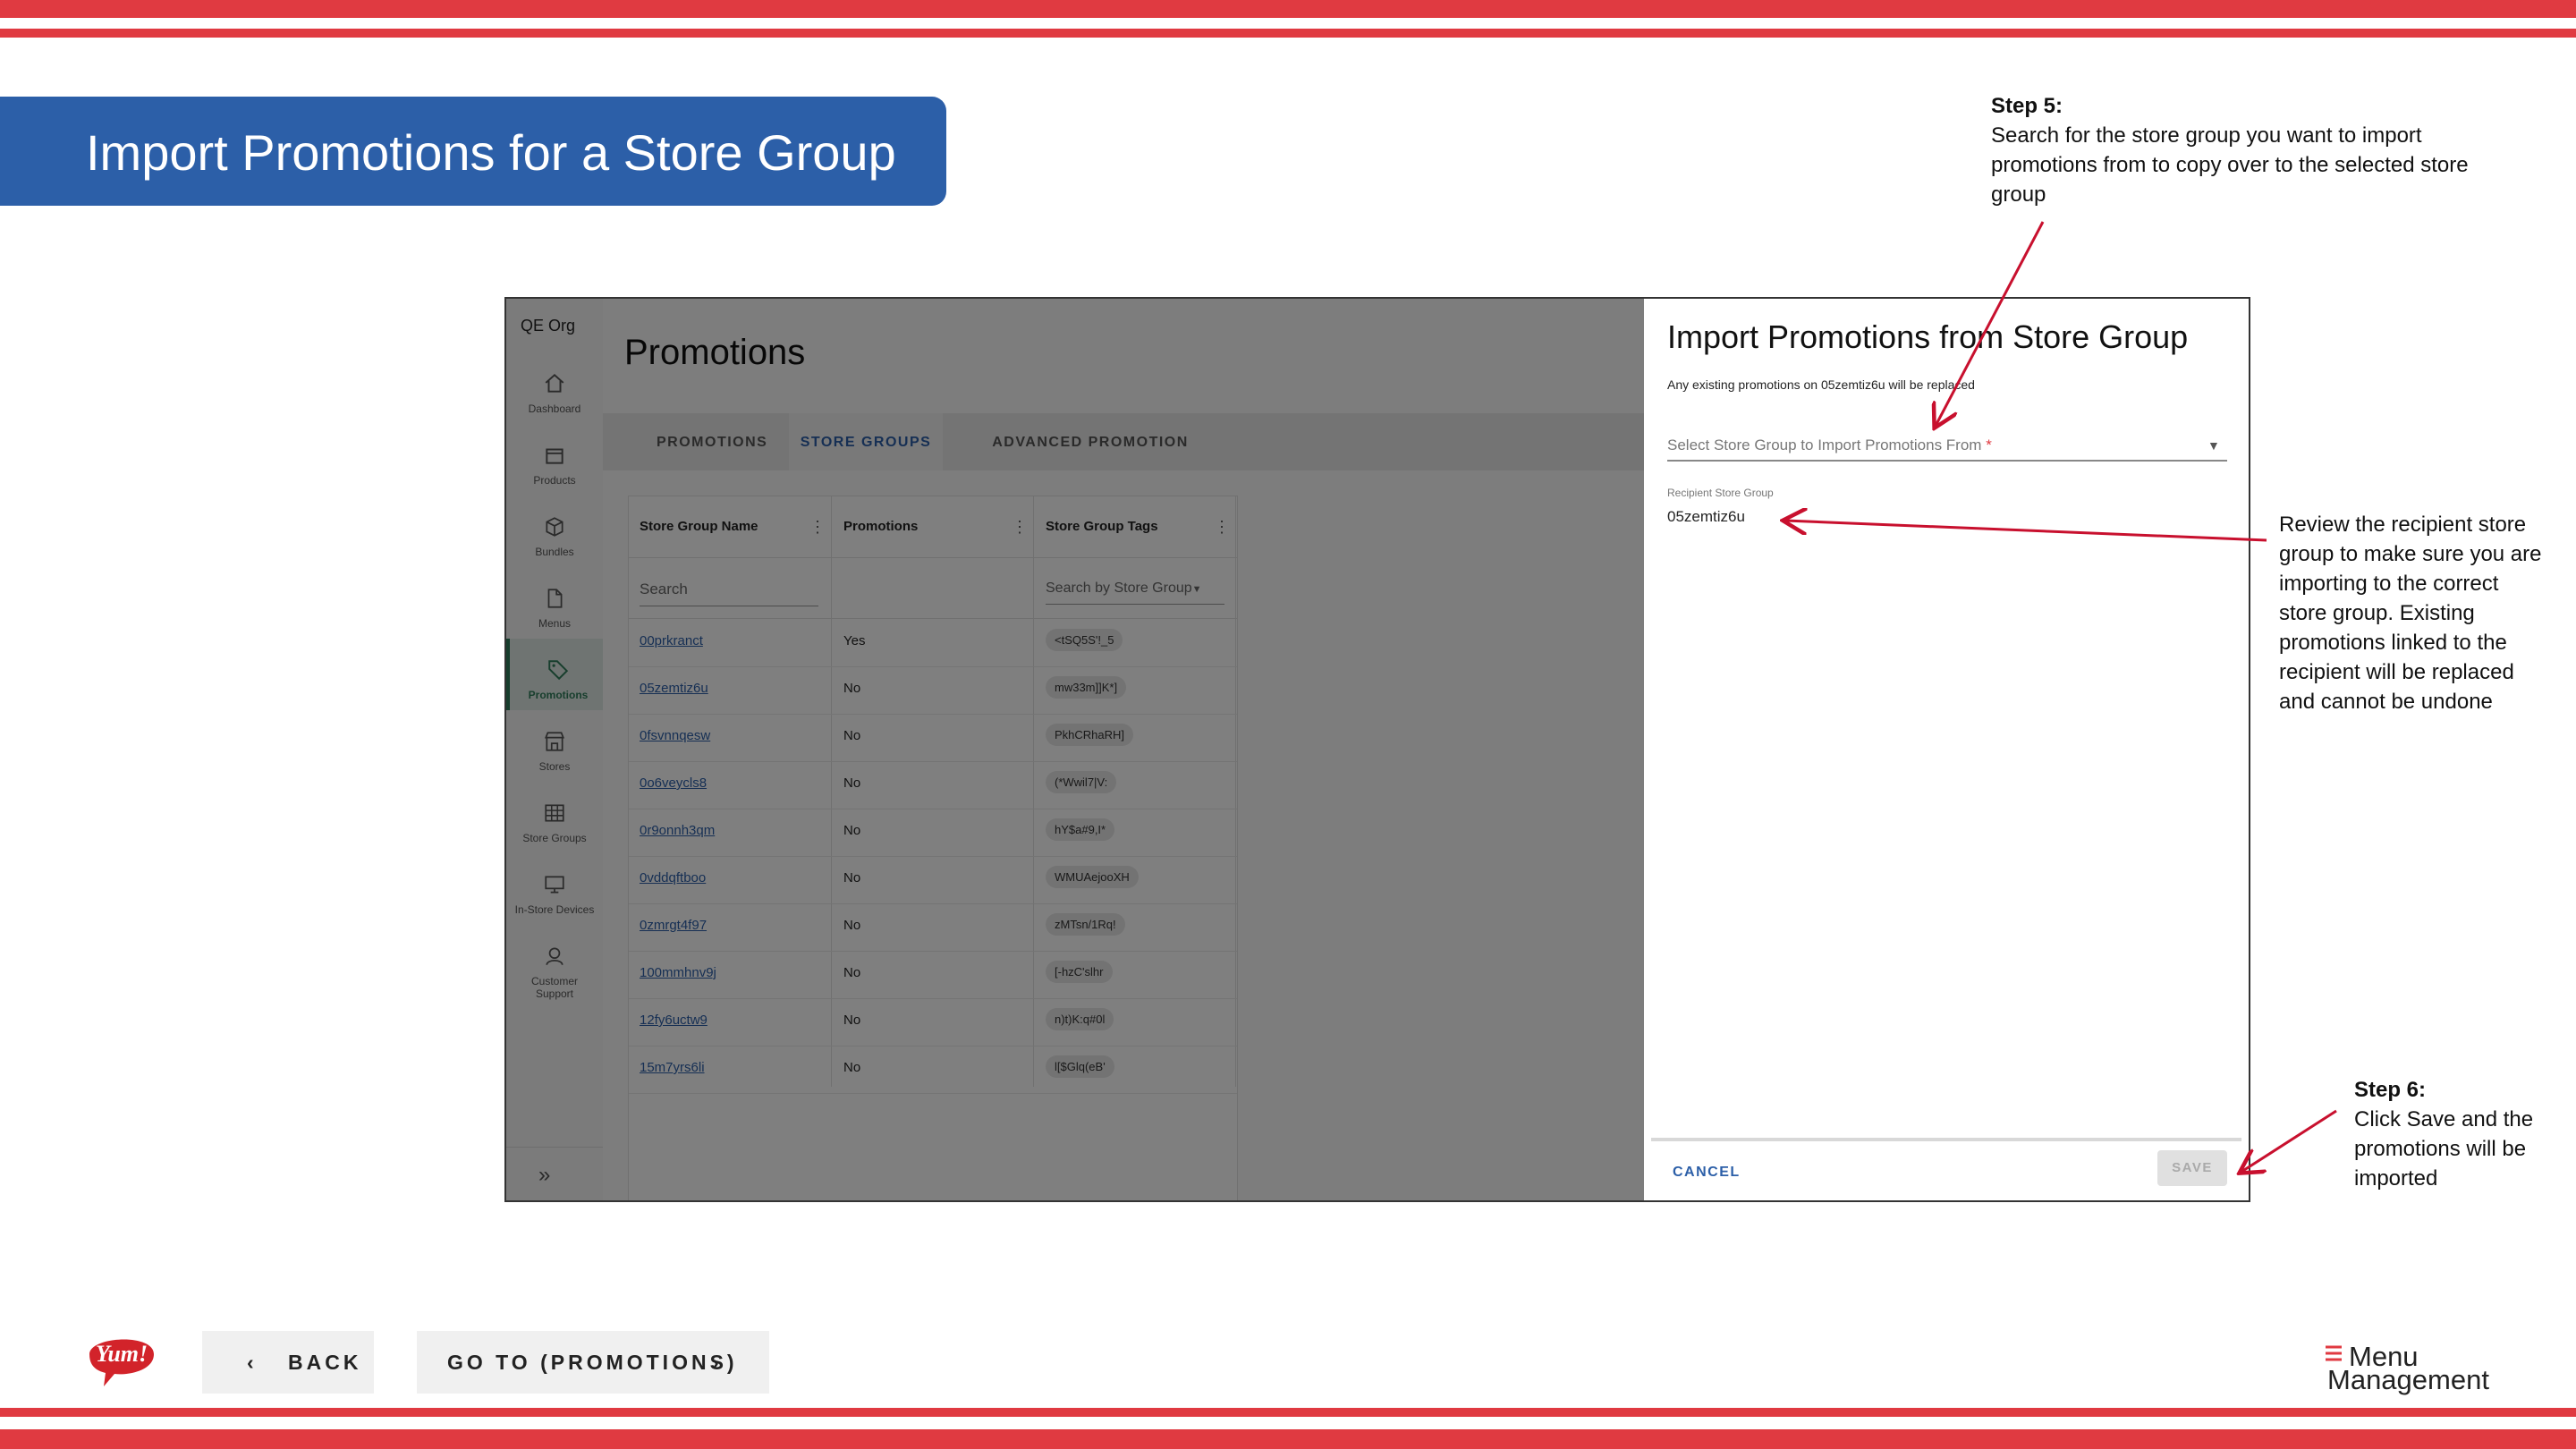 The image size is (2576, 1449). Describe the element at coordinates (2027, 106) in the screenshot. I see `step5-title: Step 5:` at that location.